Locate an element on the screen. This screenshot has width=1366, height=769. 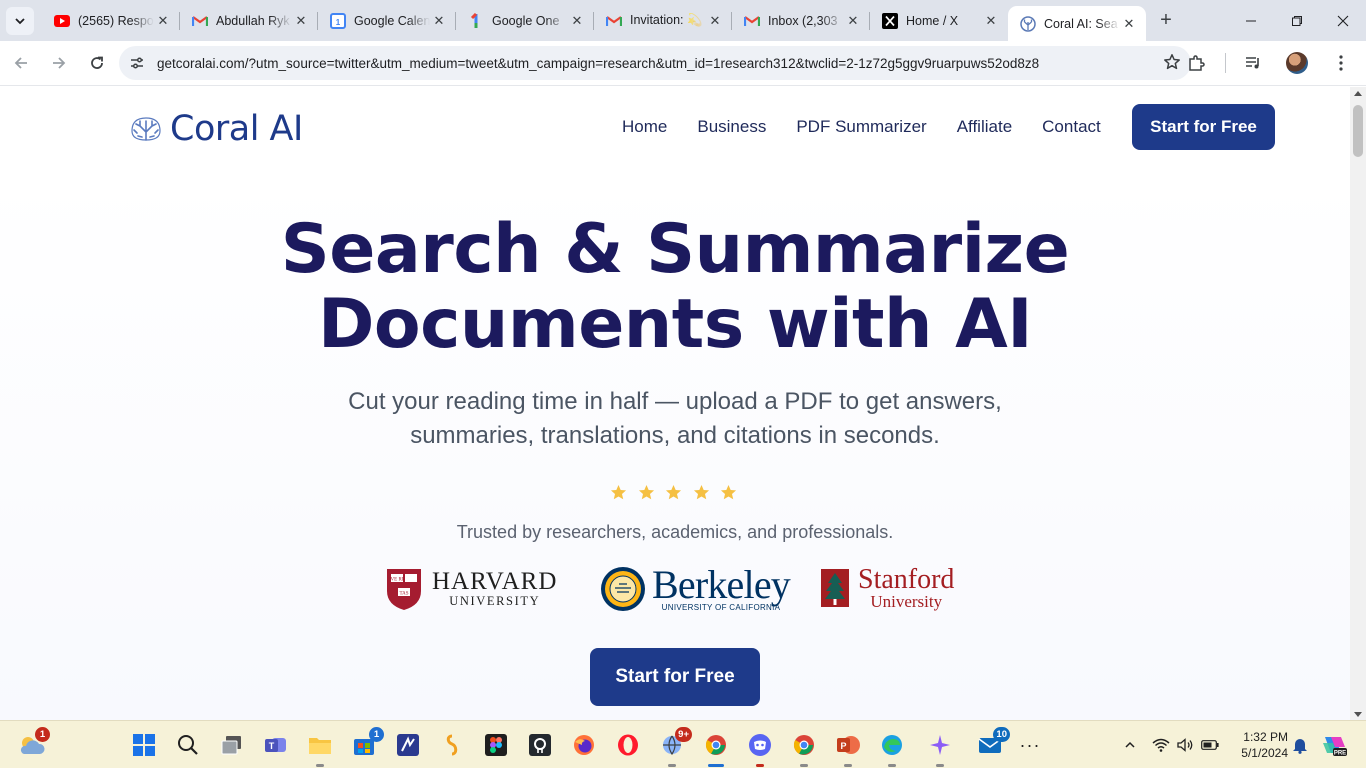
wifi-icon is located at coordinates (1161, 745).